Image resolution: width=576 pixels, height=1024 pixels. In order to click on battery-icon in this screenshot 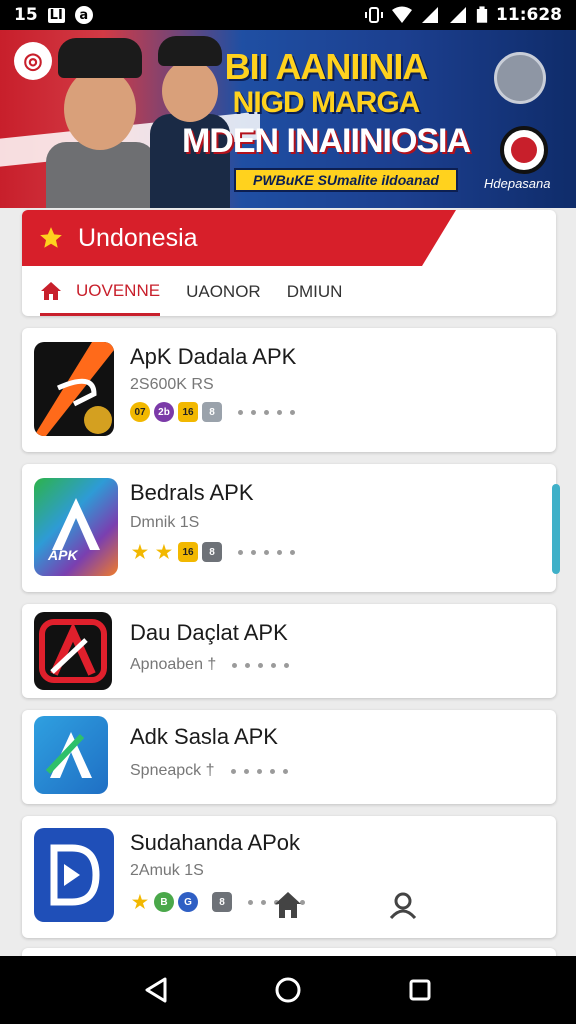, I will do `click(482, 14)`.